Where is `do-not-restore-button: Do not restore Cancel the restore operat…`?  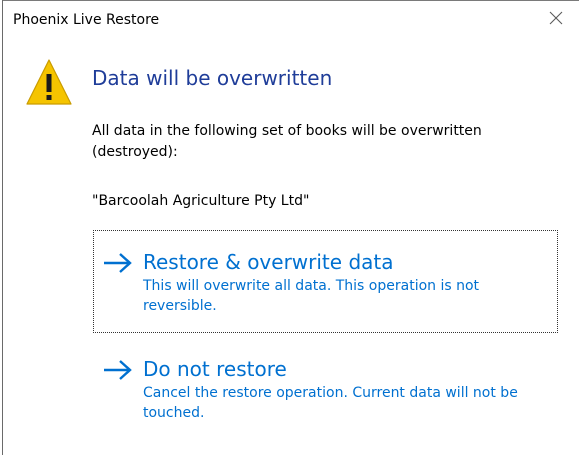 do-not-restore-button: Do not restore Cancel the restore operat… is located at coordinates (325, 393).